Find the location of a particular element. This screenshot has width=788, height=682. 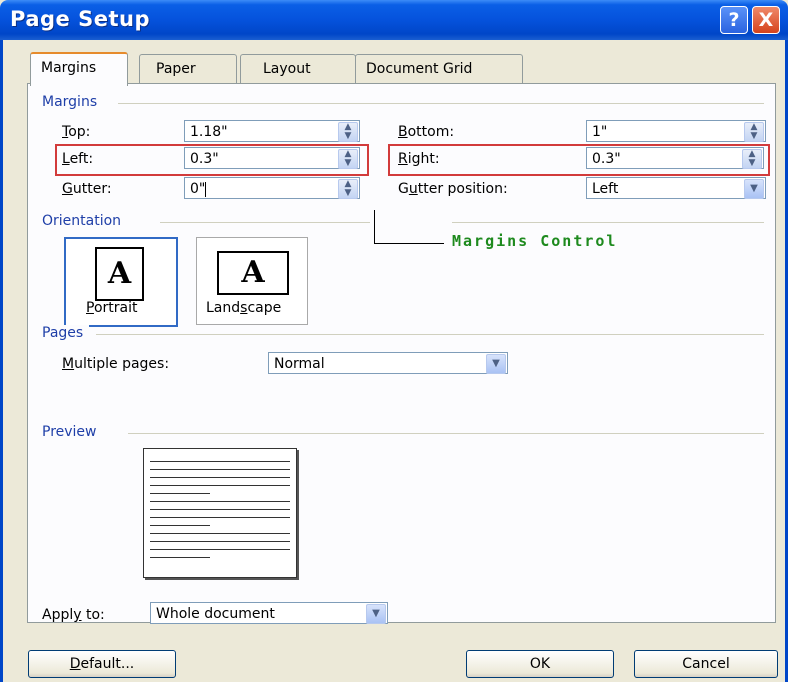

gutter-position-select: Left ▼ is located at coordinates (676, 188).